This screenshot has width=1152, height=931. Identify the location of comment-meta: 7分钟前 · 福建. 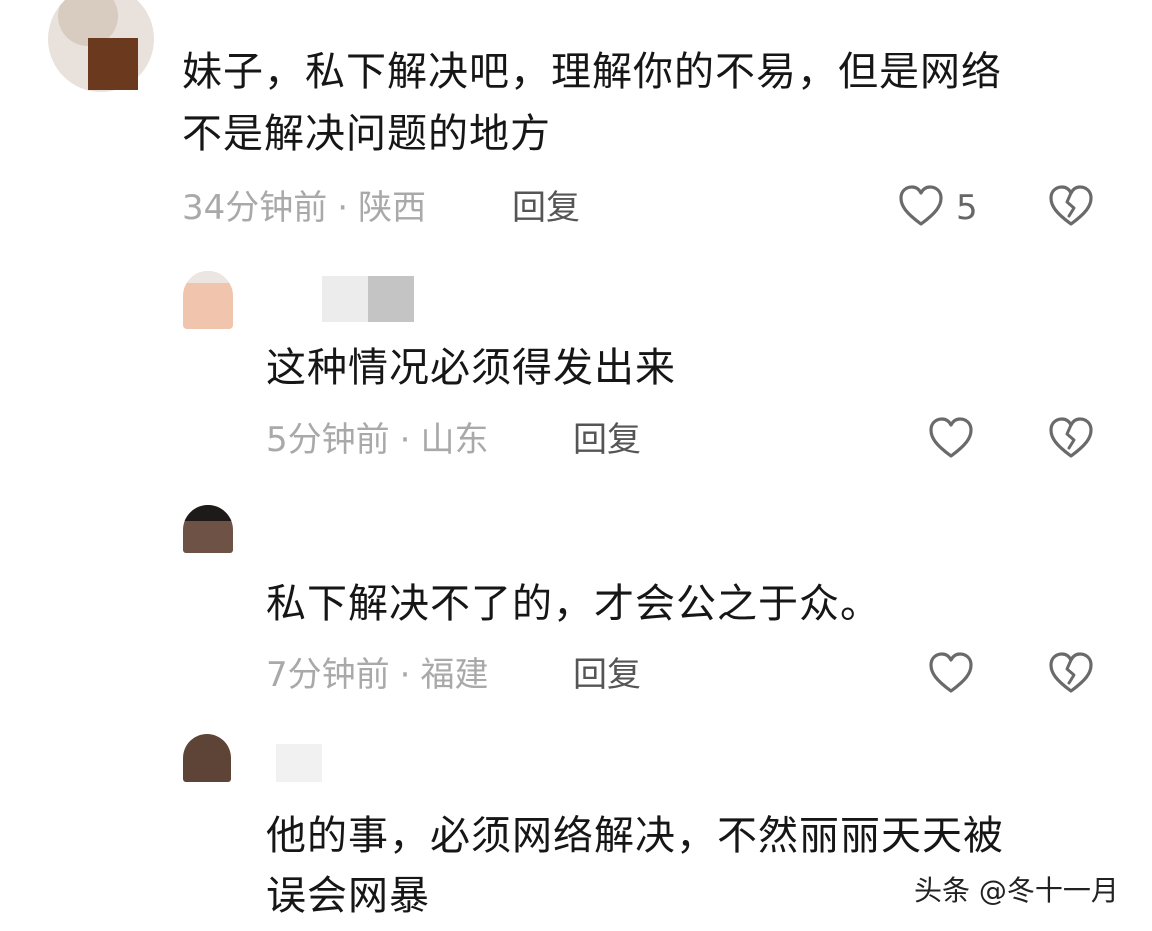
(377, 675).